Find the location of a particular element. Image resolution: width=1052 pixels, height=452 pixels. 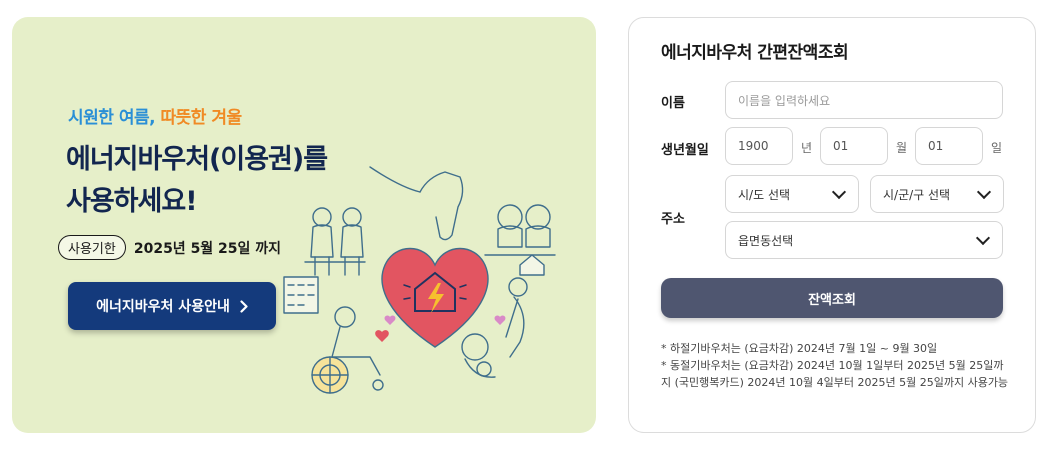

chevron-right-icon is located at coordinates (244, 306).